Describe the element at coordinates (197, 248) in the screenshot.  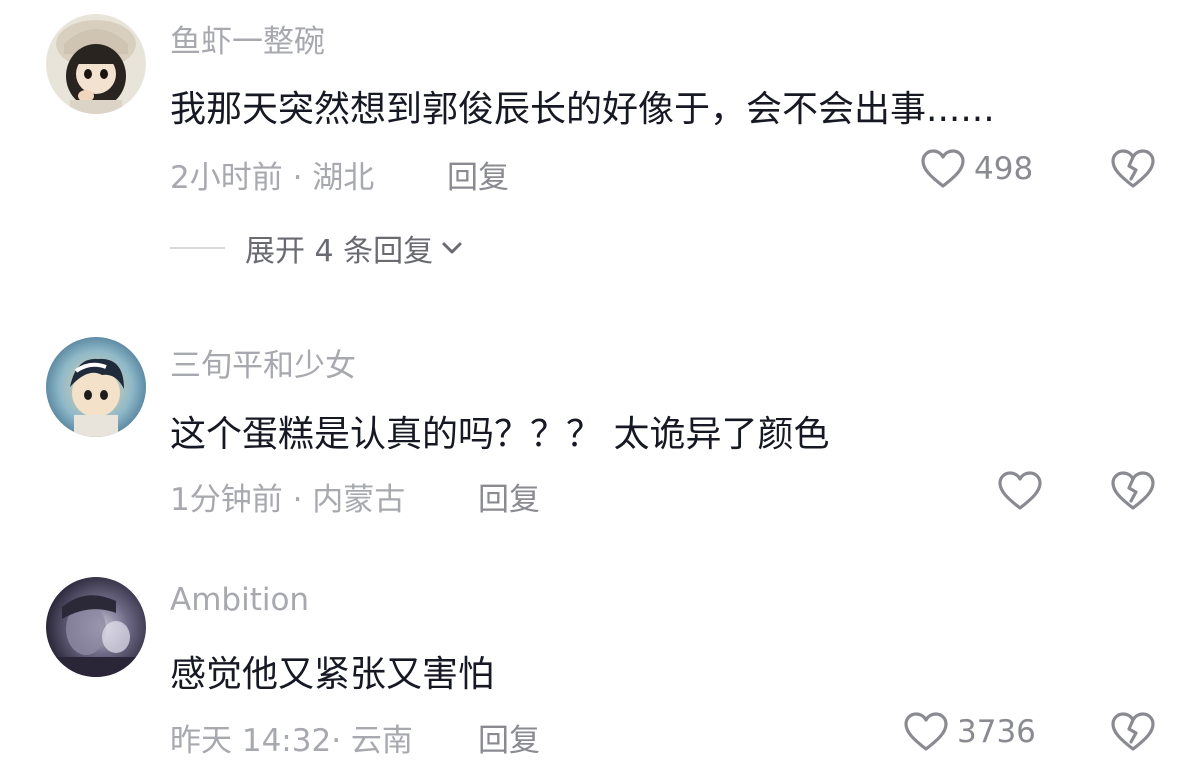
I see `divider-line` at that location.